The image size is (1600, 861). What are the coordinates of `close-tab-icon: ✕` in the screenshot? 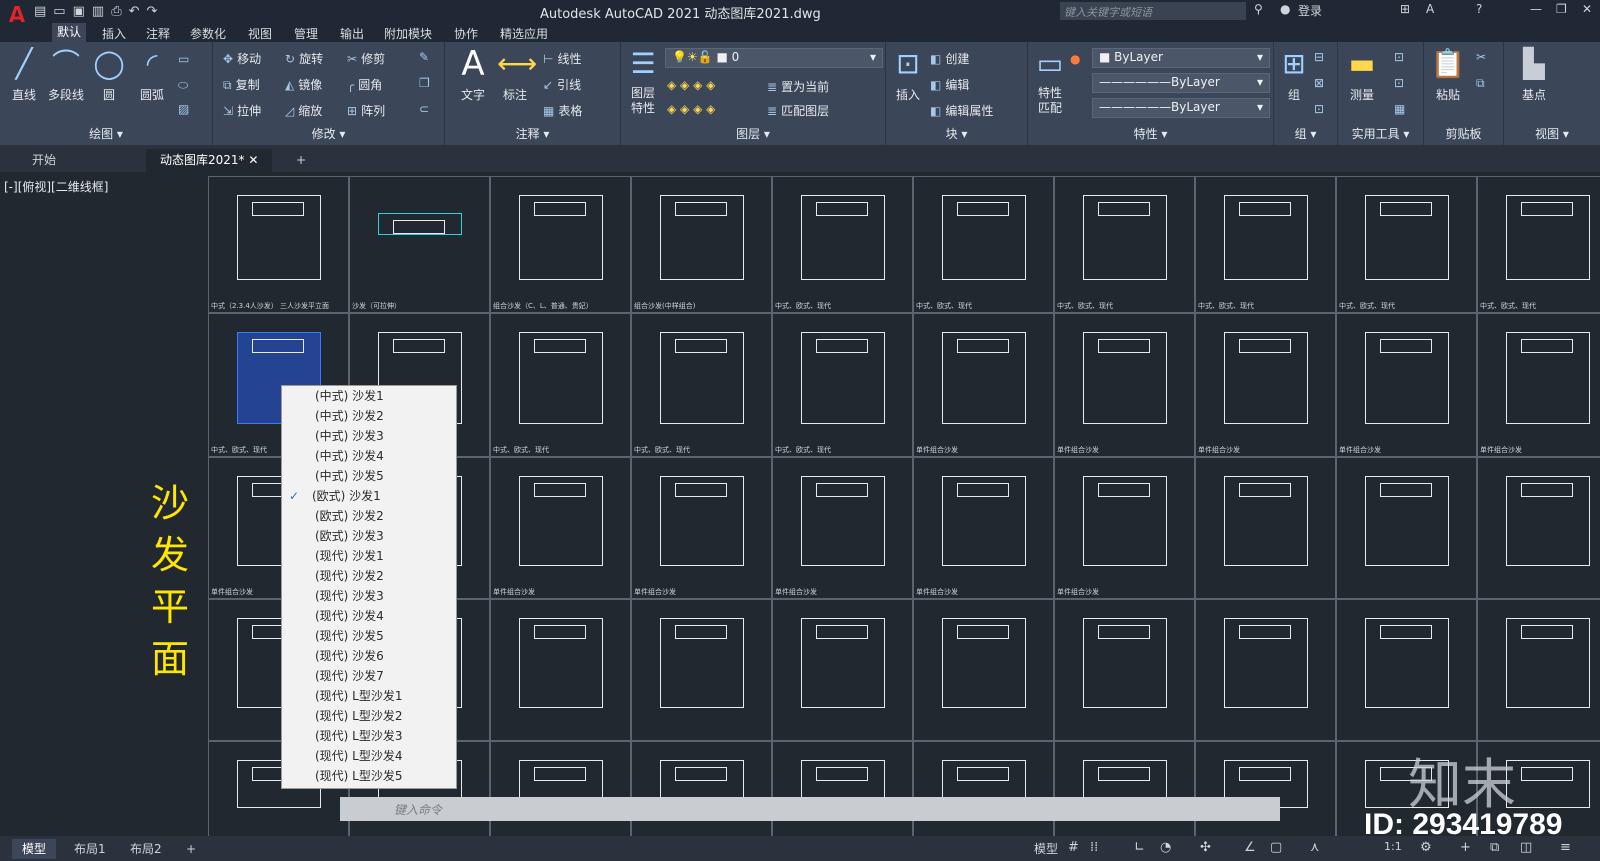 It's located at (253, 160).